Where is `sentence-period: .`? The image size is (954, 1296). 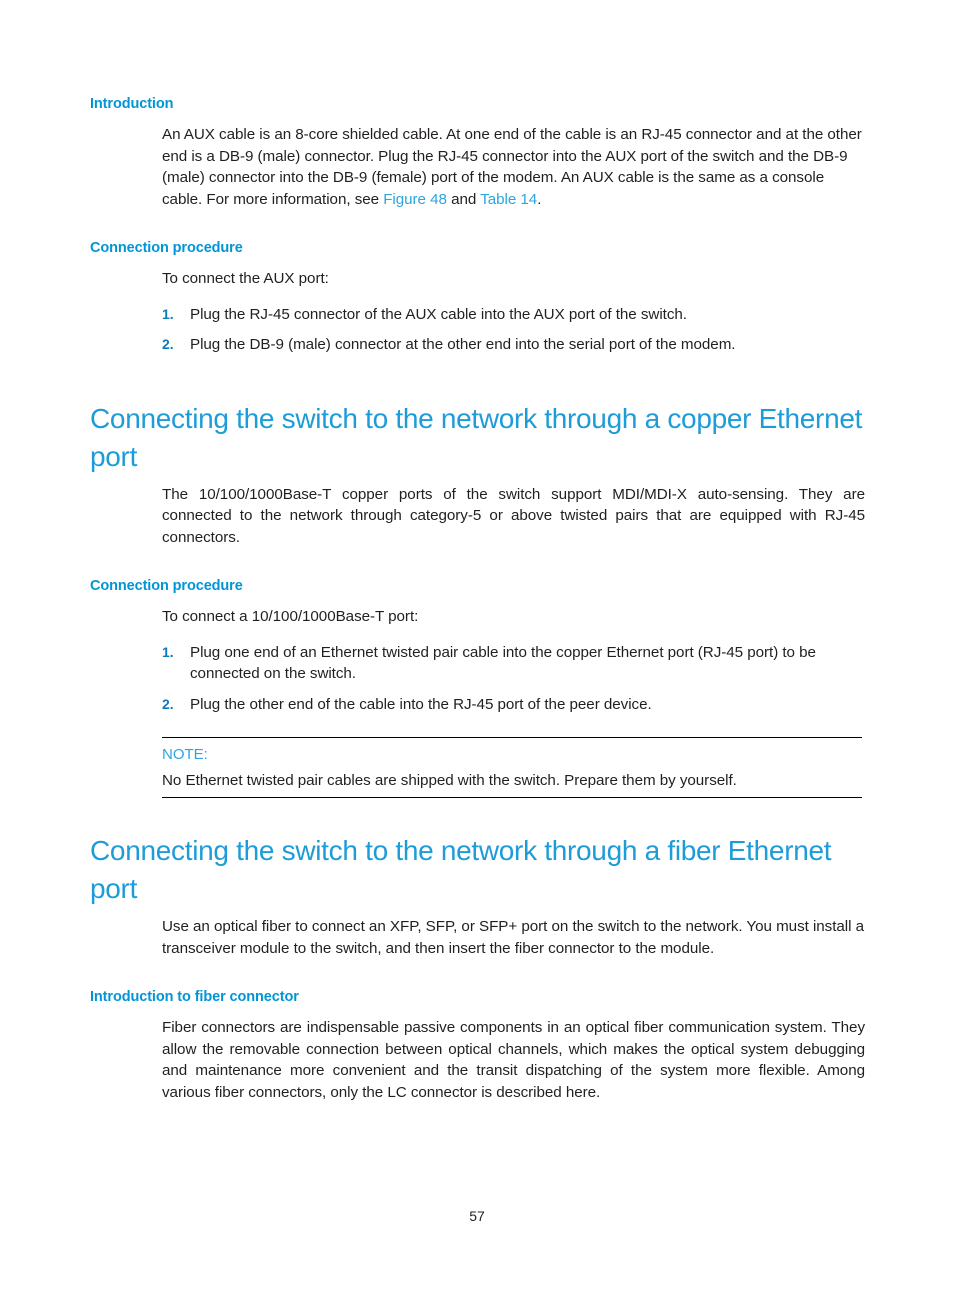
sentence-period: . is located at coordinates (539, 199).